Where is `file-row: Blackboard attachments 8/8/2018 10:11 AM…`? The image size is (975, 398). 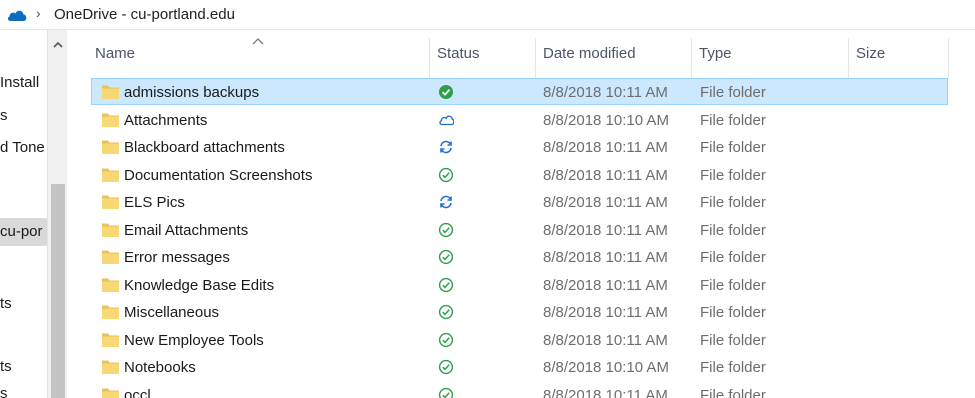
file-row: Blackboard attachments 8/8/2018 10:11 AM… is located at coordinates (519, 146).